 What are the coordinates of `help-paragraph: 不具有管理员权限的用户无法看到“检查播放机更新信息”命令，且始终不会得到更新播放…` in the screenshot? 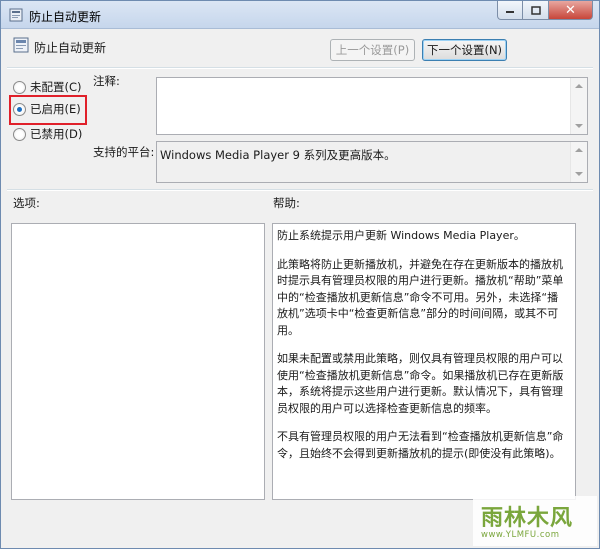 It's located at (420, 445).